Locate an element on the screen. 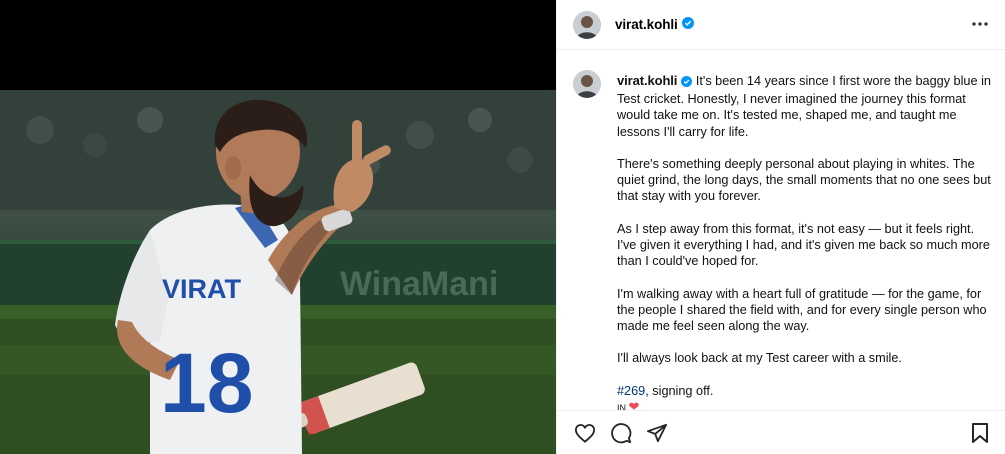 The image size is (1005, 454). caption-signoff-text: , signing off. is located at coordinates (679, 390).